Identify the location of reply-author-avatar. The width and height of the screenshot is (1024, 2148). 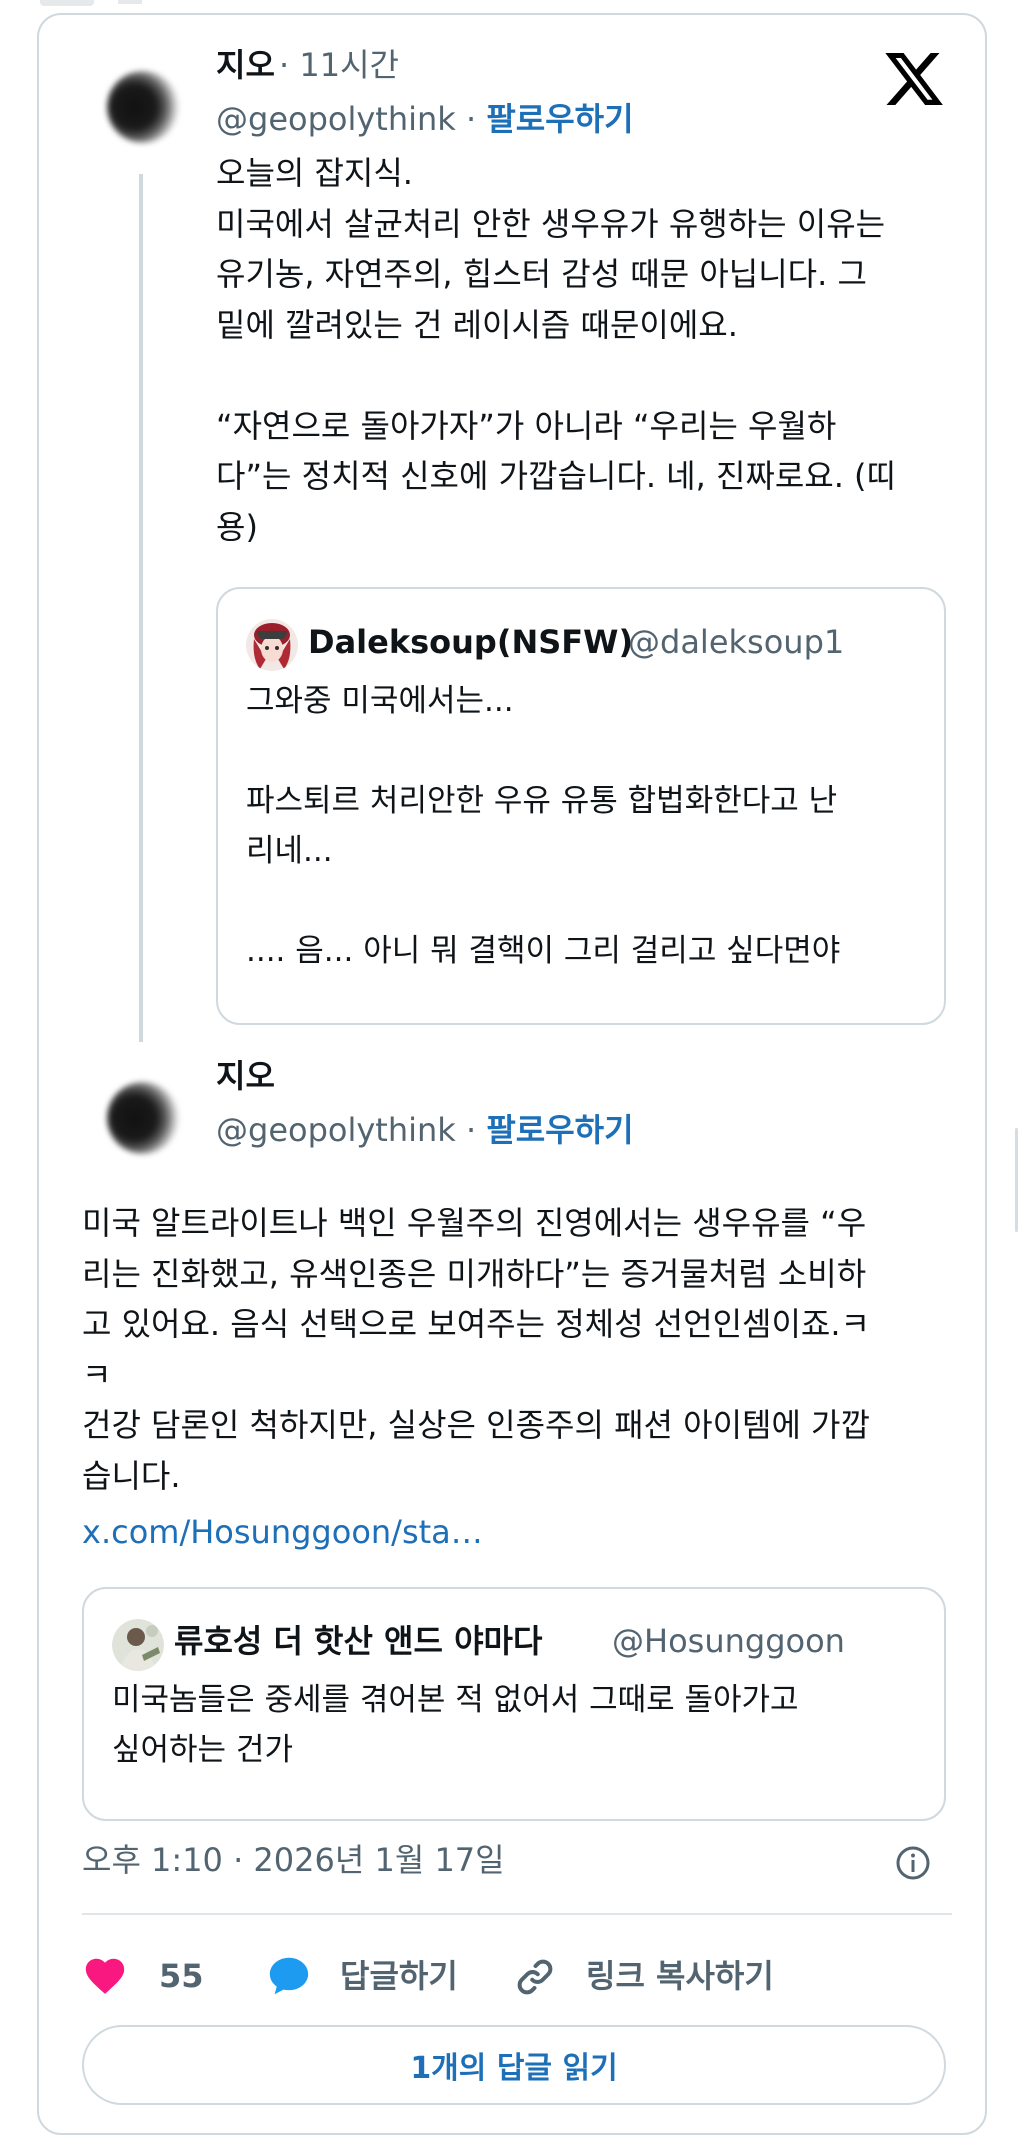
(143, 1118).